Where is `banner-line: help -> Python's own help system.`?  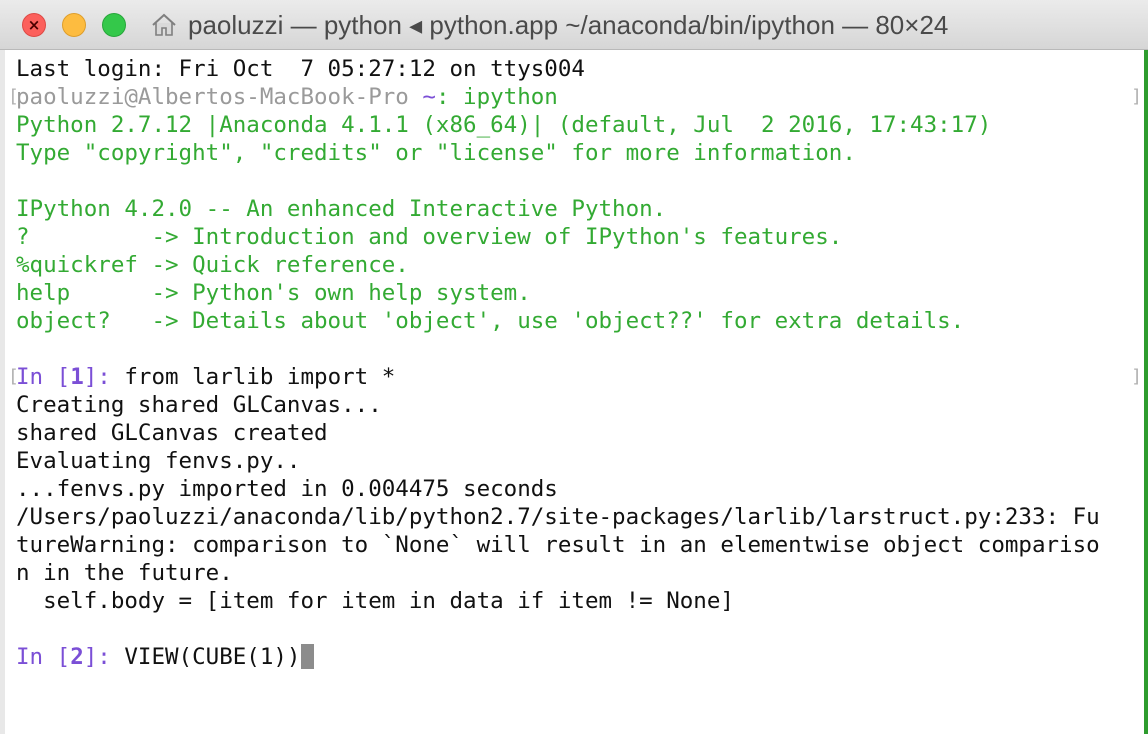 banner-line: help -> Python's own help system. is located at coordinates (273, 293).